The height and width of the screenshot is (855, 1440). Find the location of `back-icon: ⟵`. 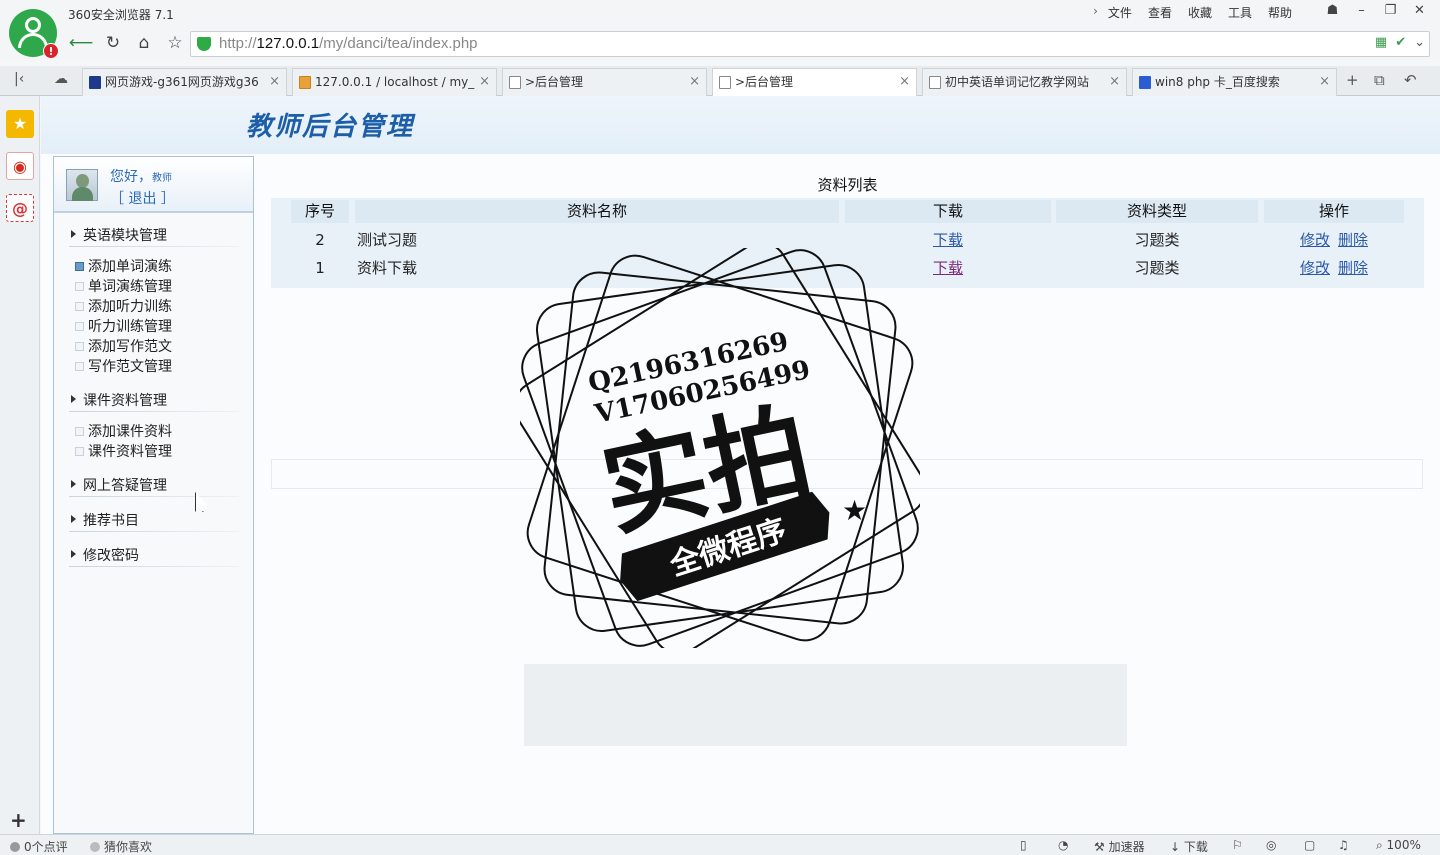

back-icon: ⟵ is located at coordinates (81, 44).